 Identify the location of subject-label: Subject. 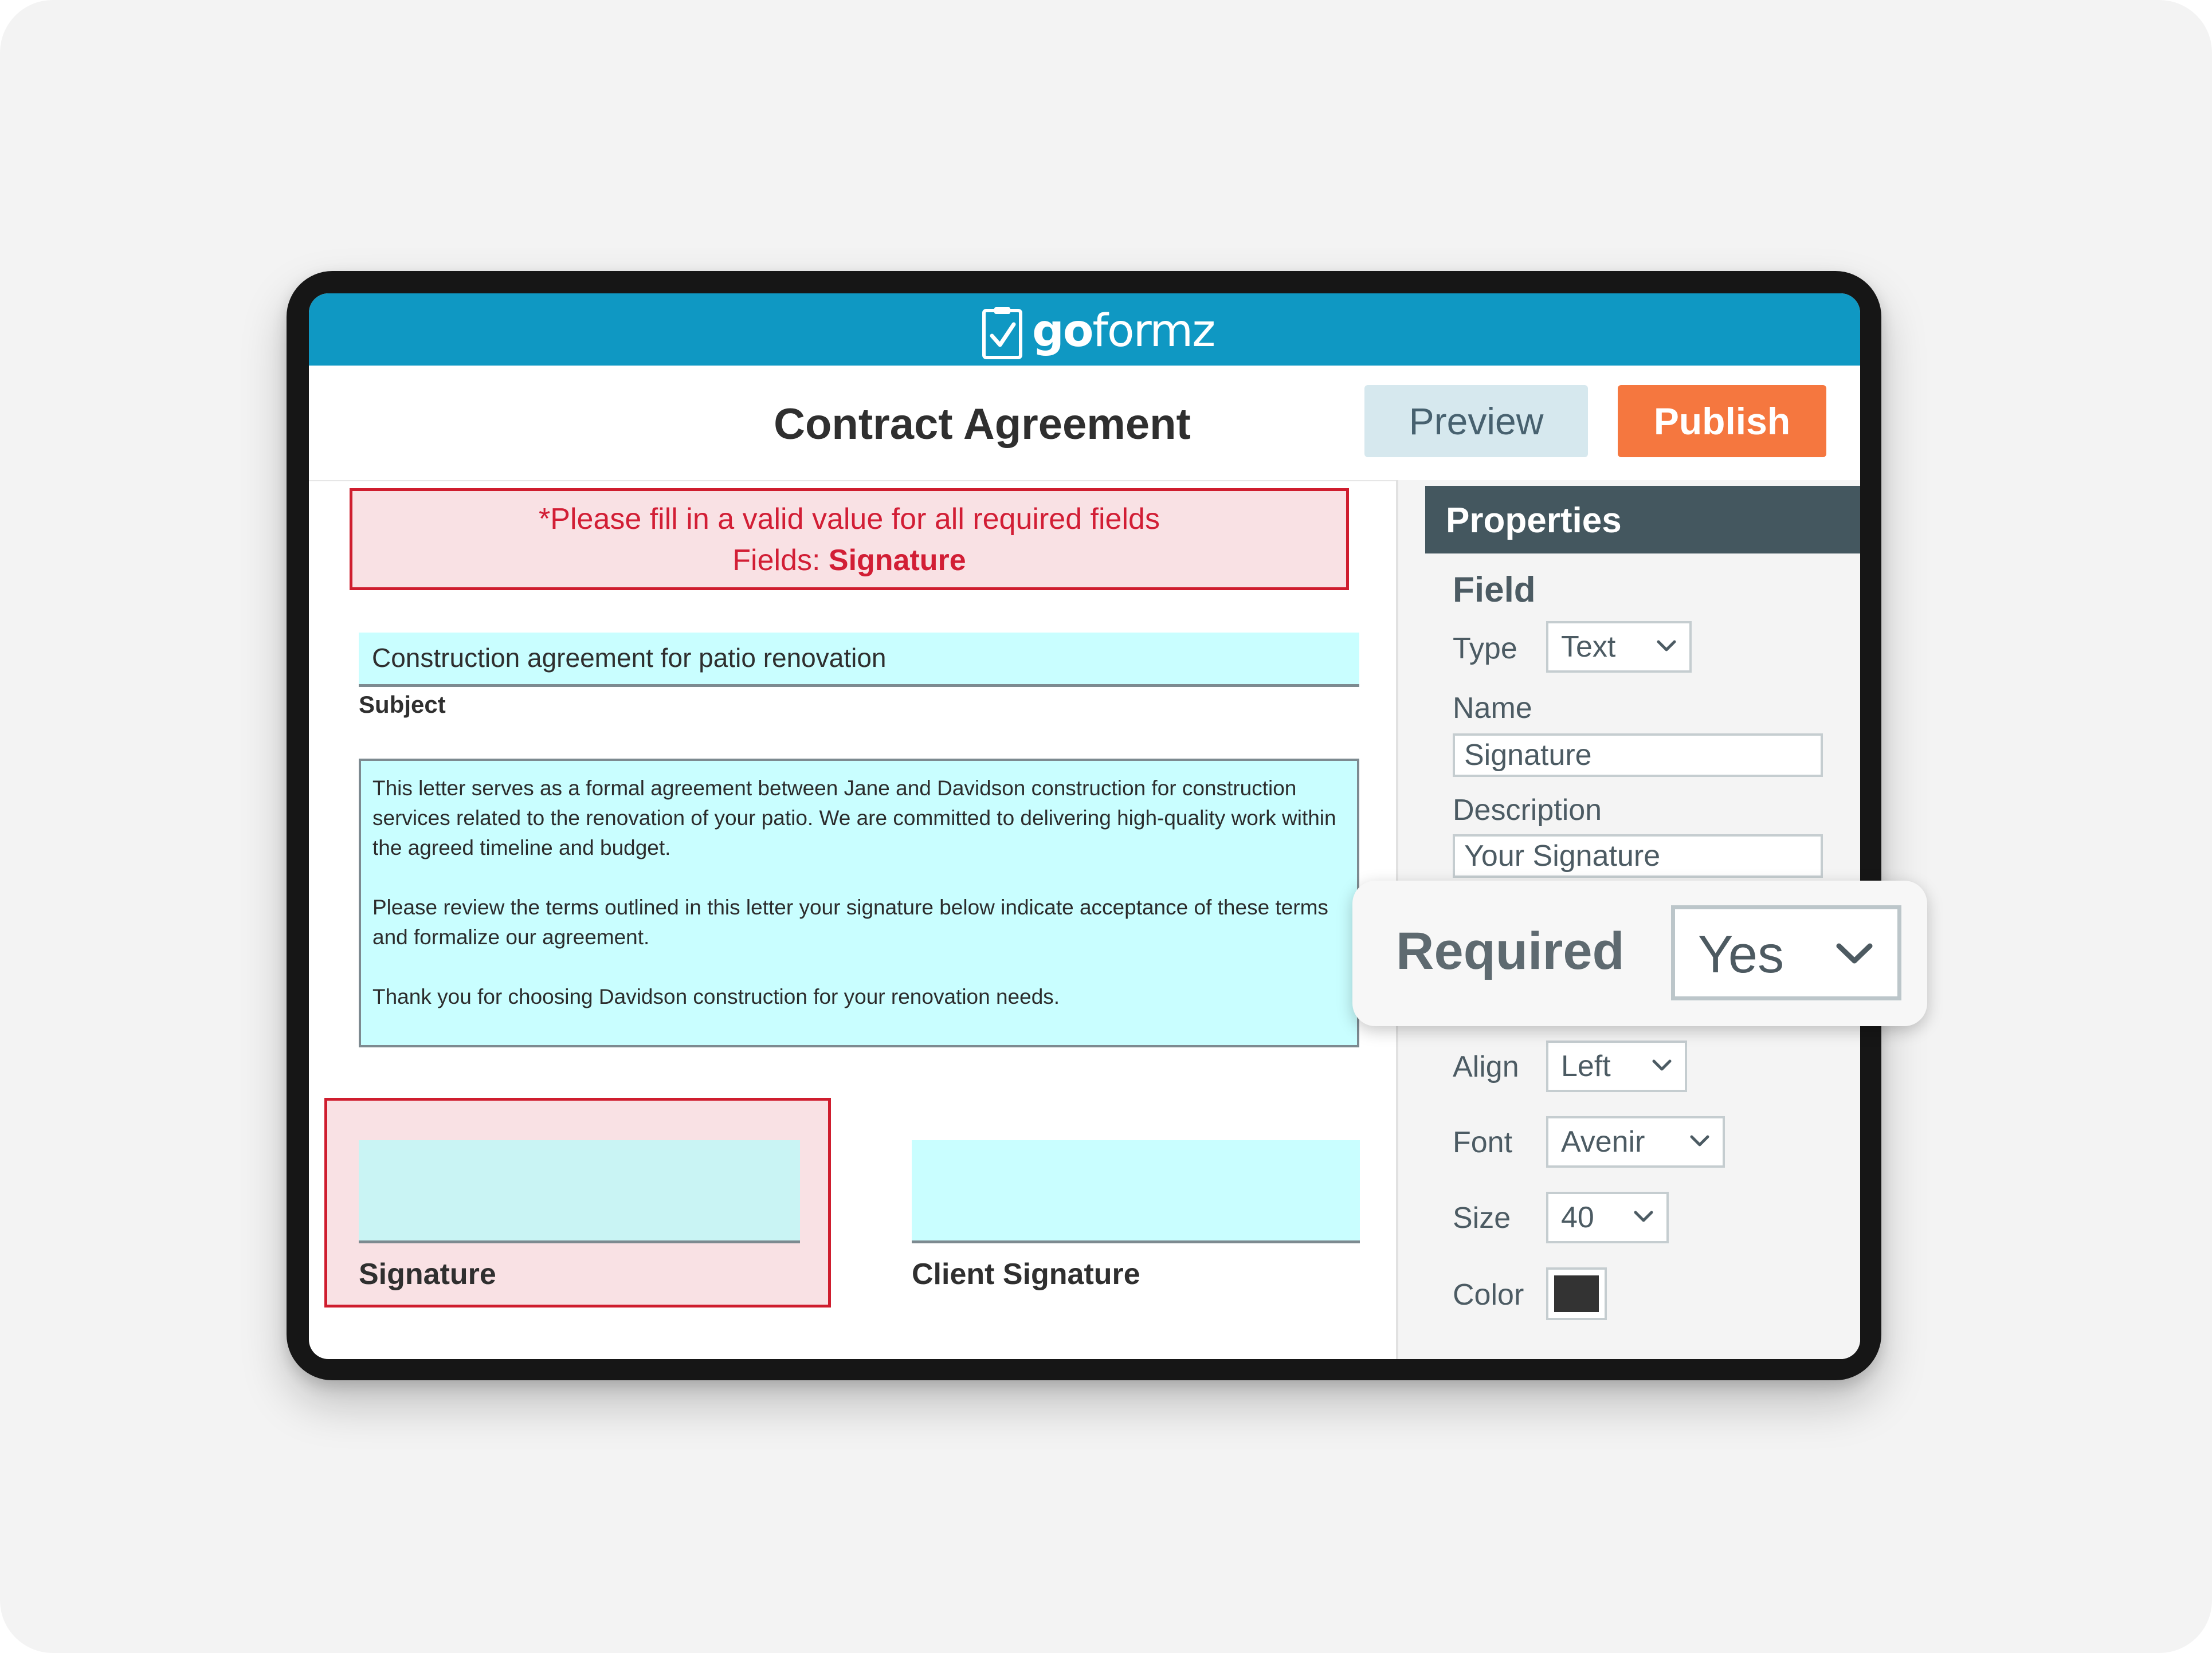
(402, 704).